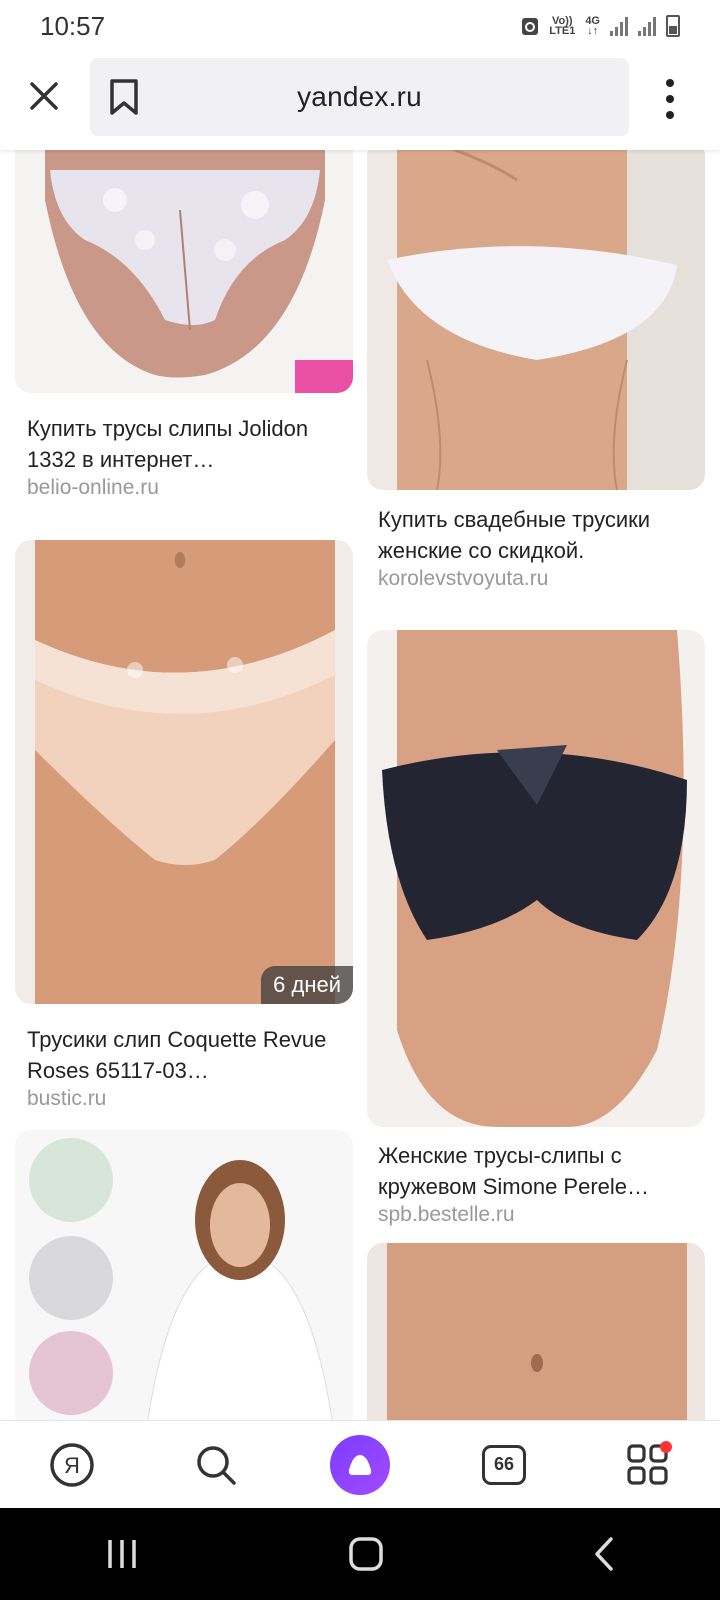 This screenshot has height=1600, width=720. Describe the element at coordinates (530, 26) in the screenshot. I see `sync-icon` at that location.